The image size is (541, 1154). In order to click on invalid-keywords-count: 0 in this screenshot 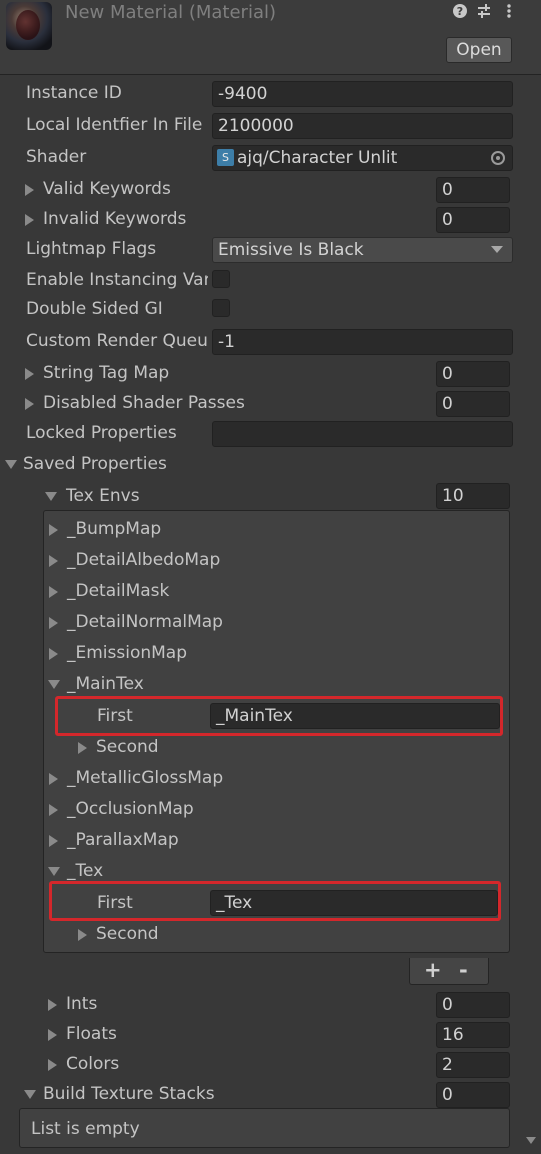, I will do `click(473, 220)`.